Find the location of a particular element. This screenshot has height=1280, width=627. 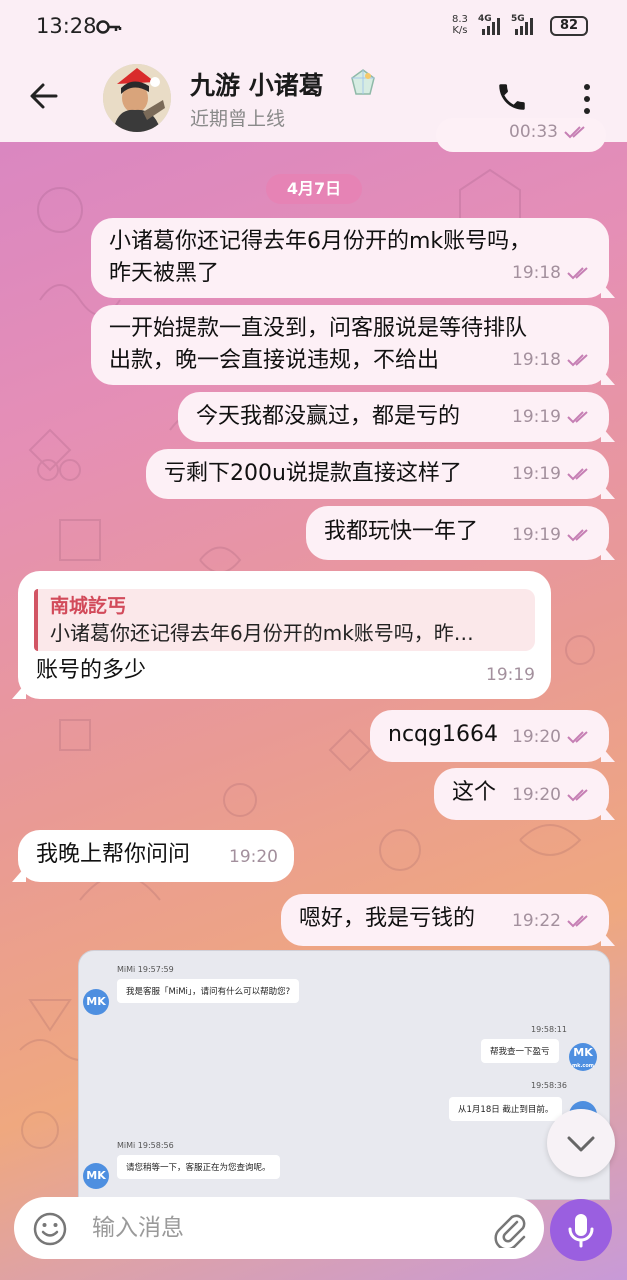

avatar is located at coordinates (137, 98).